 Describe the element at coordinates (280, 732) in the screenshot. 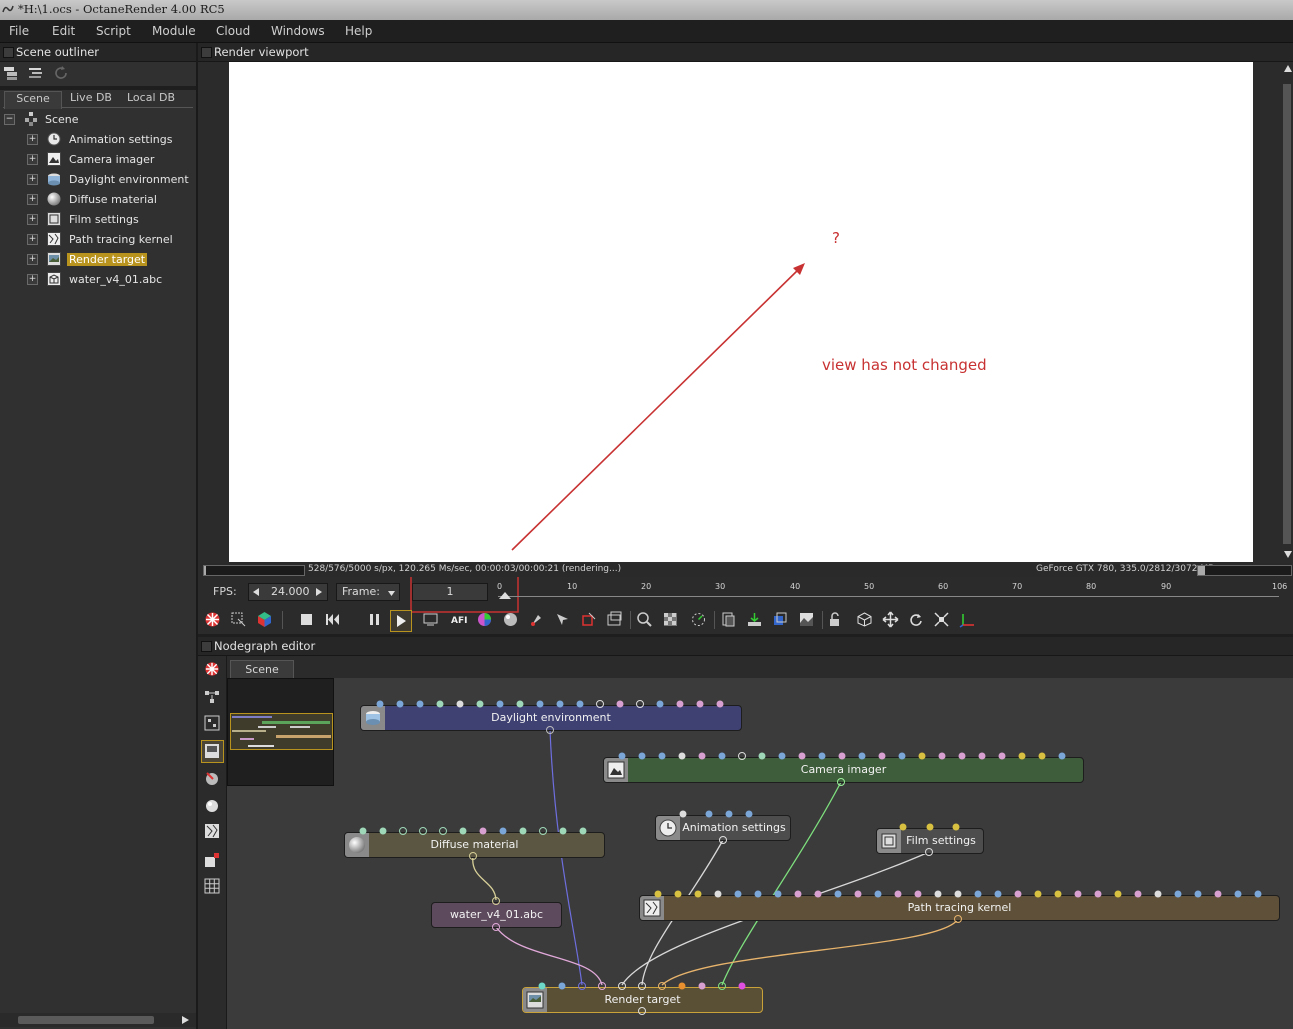

I see `nodegraph-minimap` at that location.